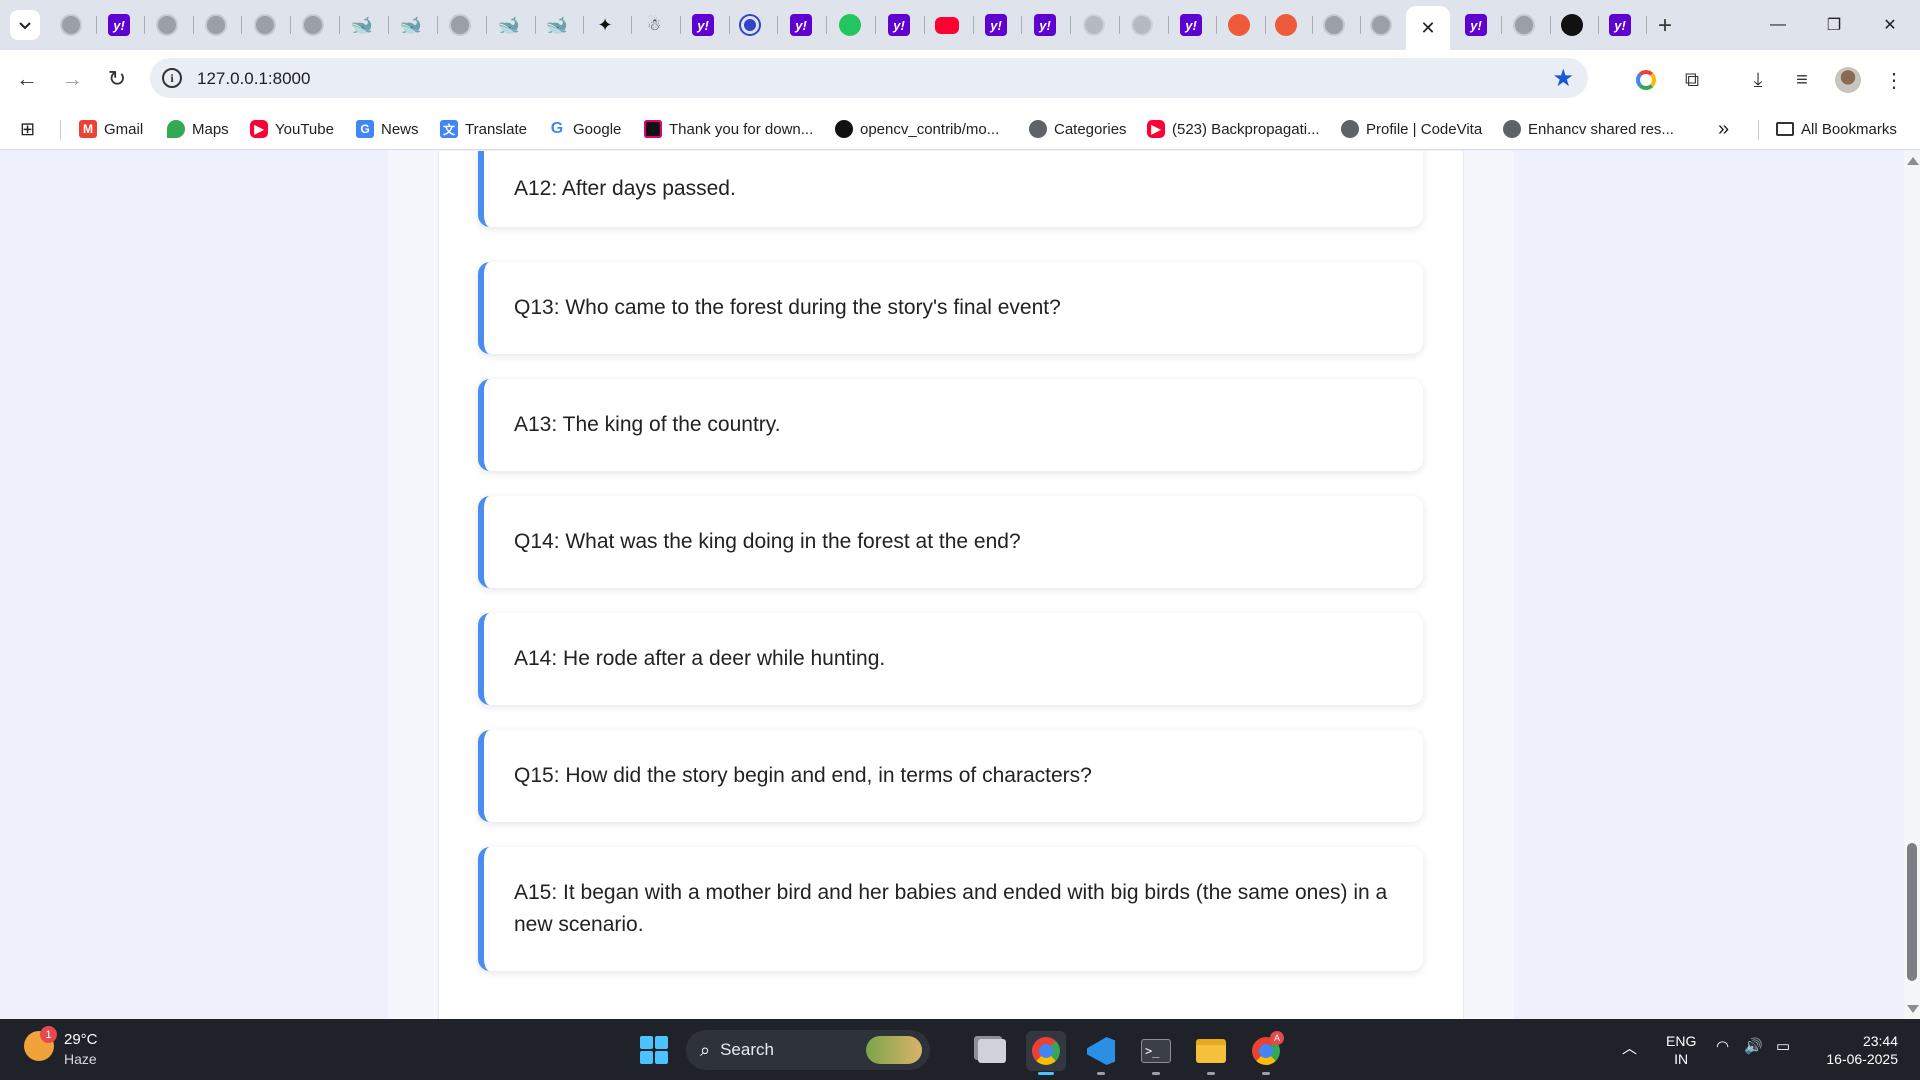  I want to click on restore-button: ❐, so click(1834, 25).